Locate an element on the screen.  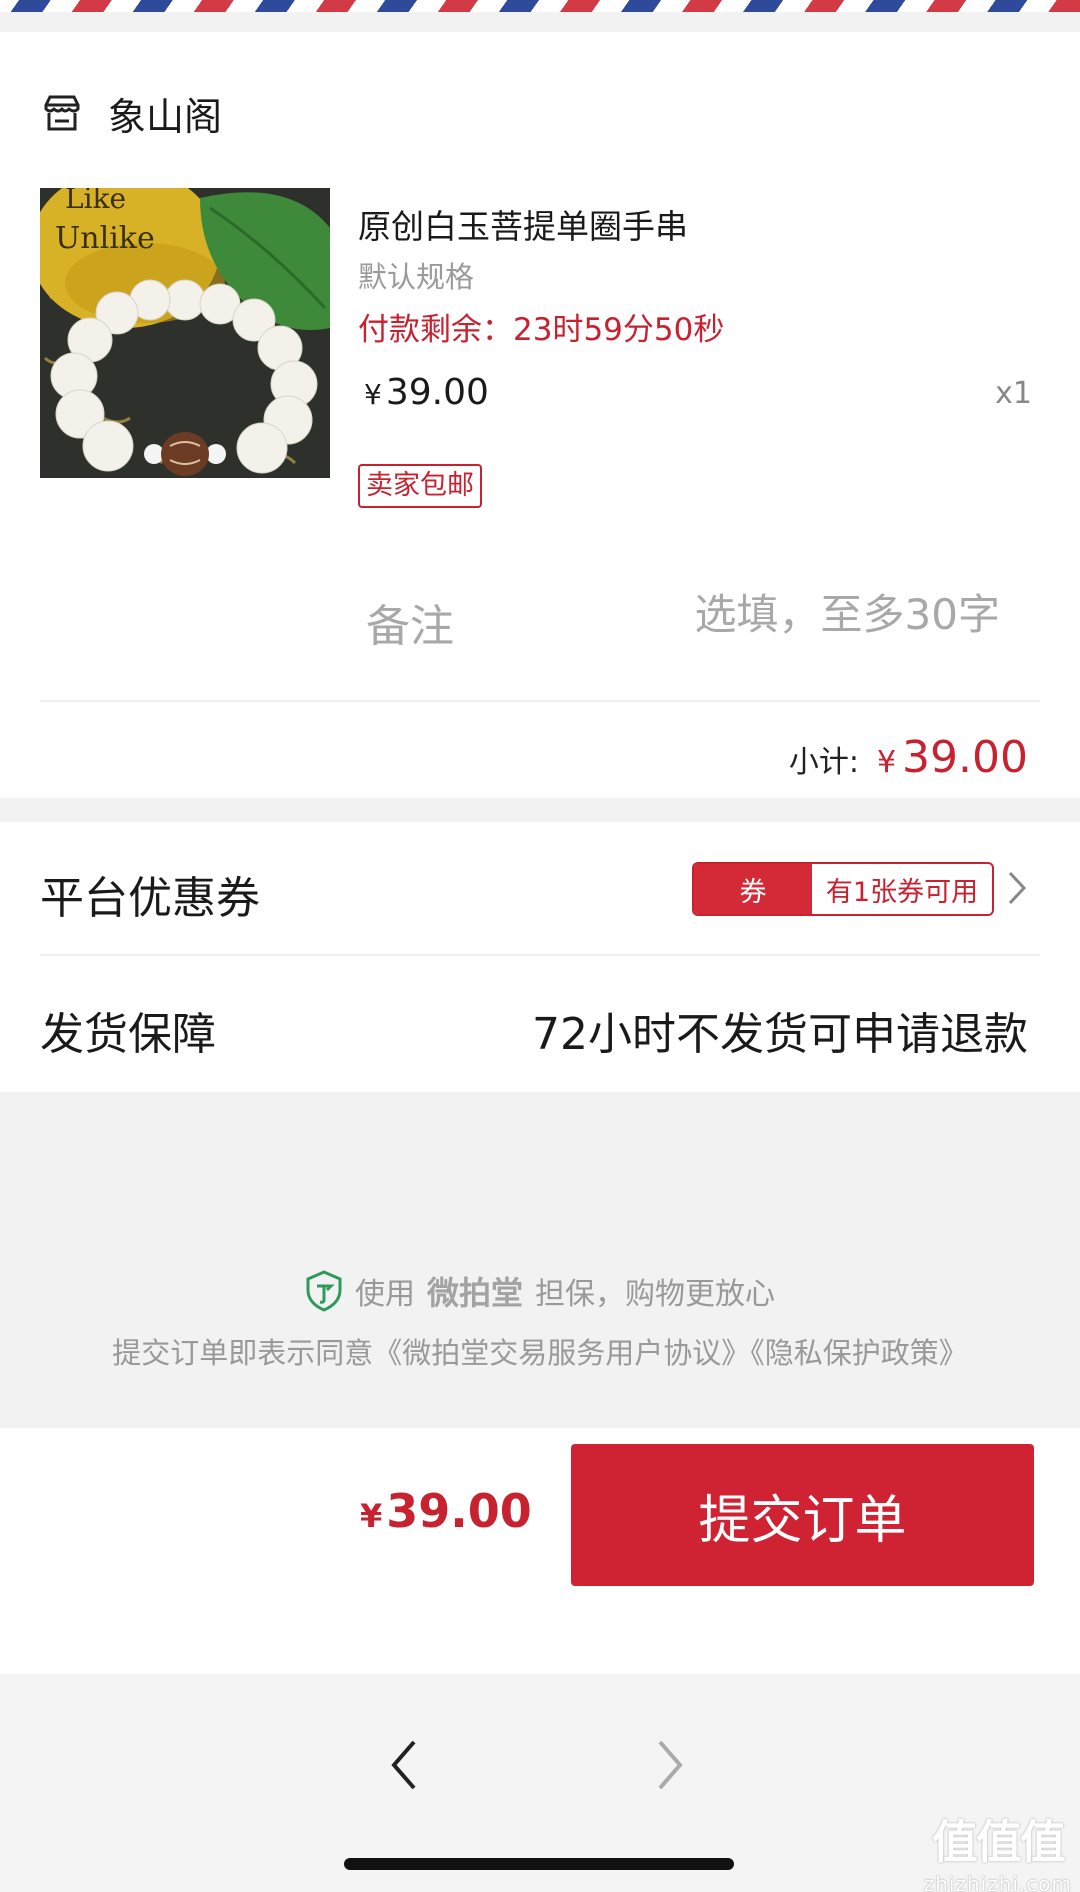
remark-label: 备注 is located at coordinates (410, 626).